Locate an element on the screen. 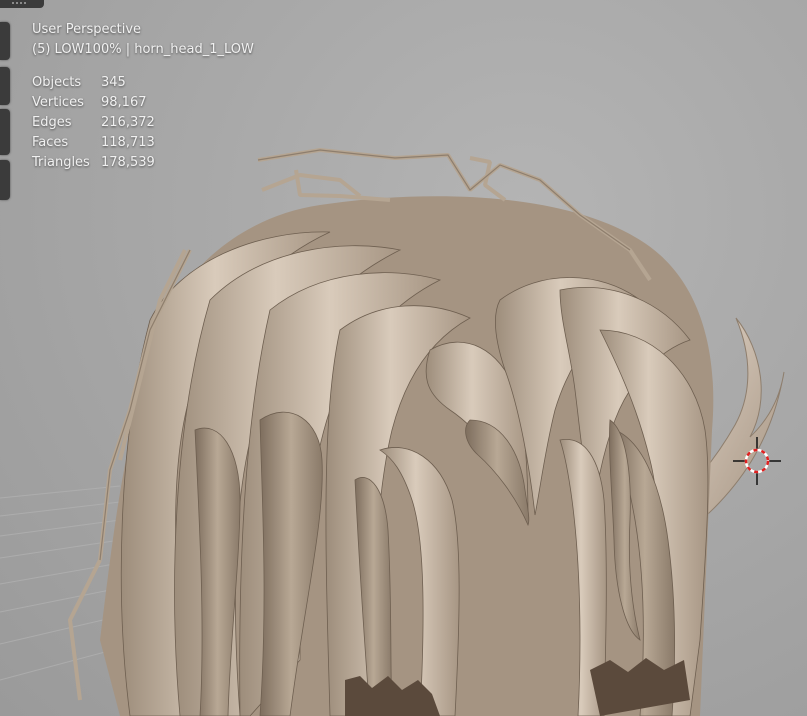 This screenshot has width=807, height=716. stat-label: Edges is located at coordinates (52, 122).